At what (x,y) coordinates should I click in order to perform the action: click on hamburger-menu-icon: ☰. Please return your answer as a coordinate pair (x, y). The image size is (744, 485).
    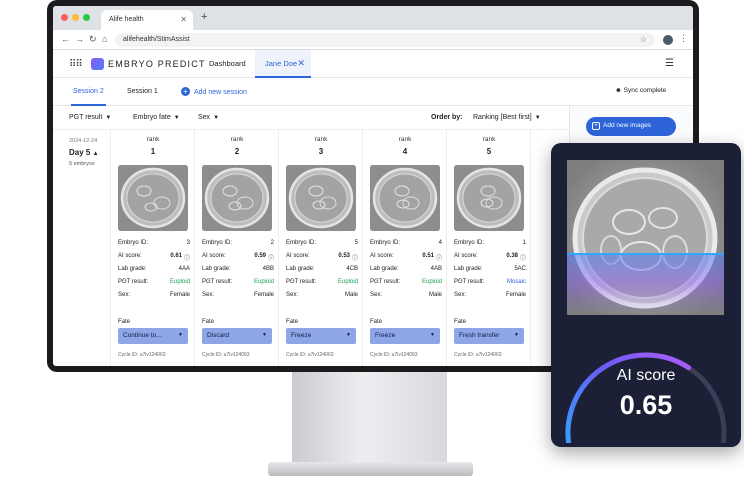
    Looking at the image, I should click on (669, 63).